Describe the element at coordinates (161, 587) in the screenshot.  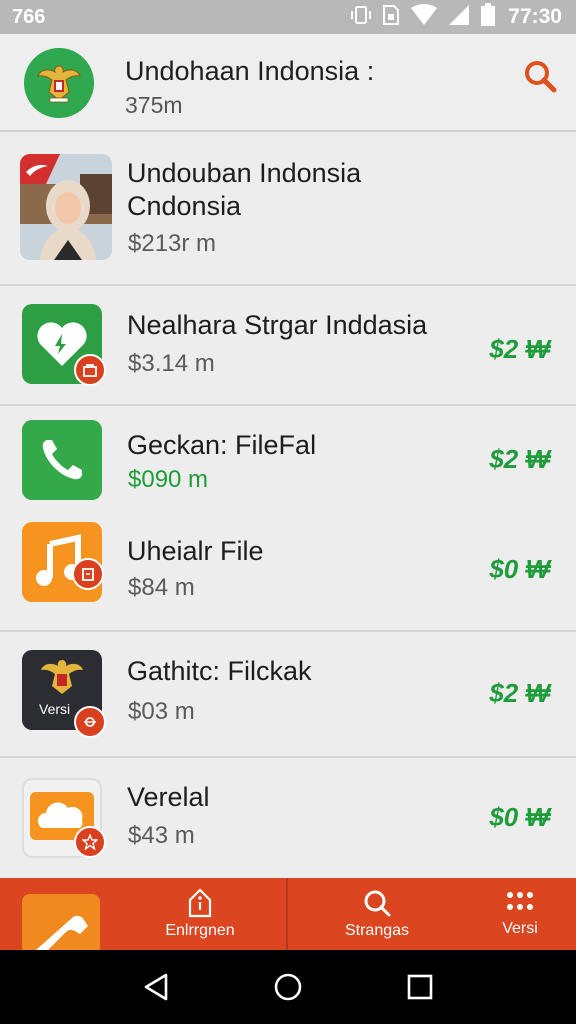
I see `item-subtitle: $84 m` at that location.